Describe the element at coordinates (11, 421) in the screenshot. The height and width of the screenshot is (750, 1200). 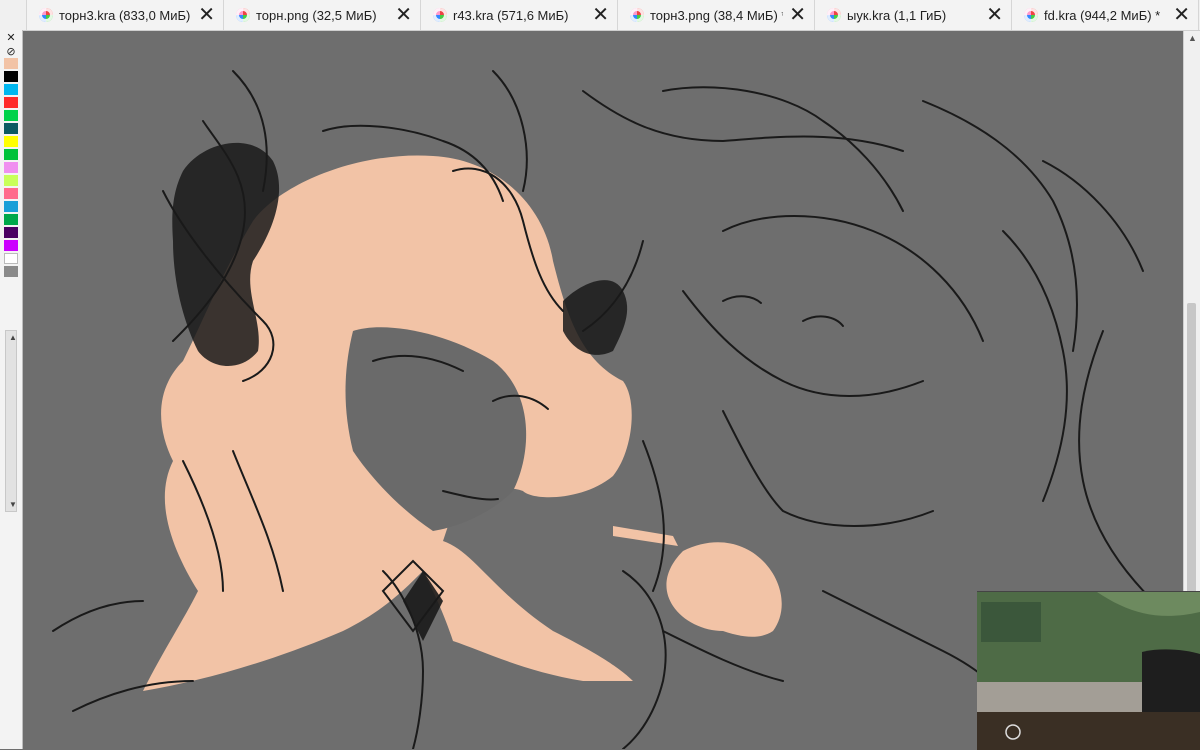
I see `palette-scrollbar: ▲ ▼` at that location.